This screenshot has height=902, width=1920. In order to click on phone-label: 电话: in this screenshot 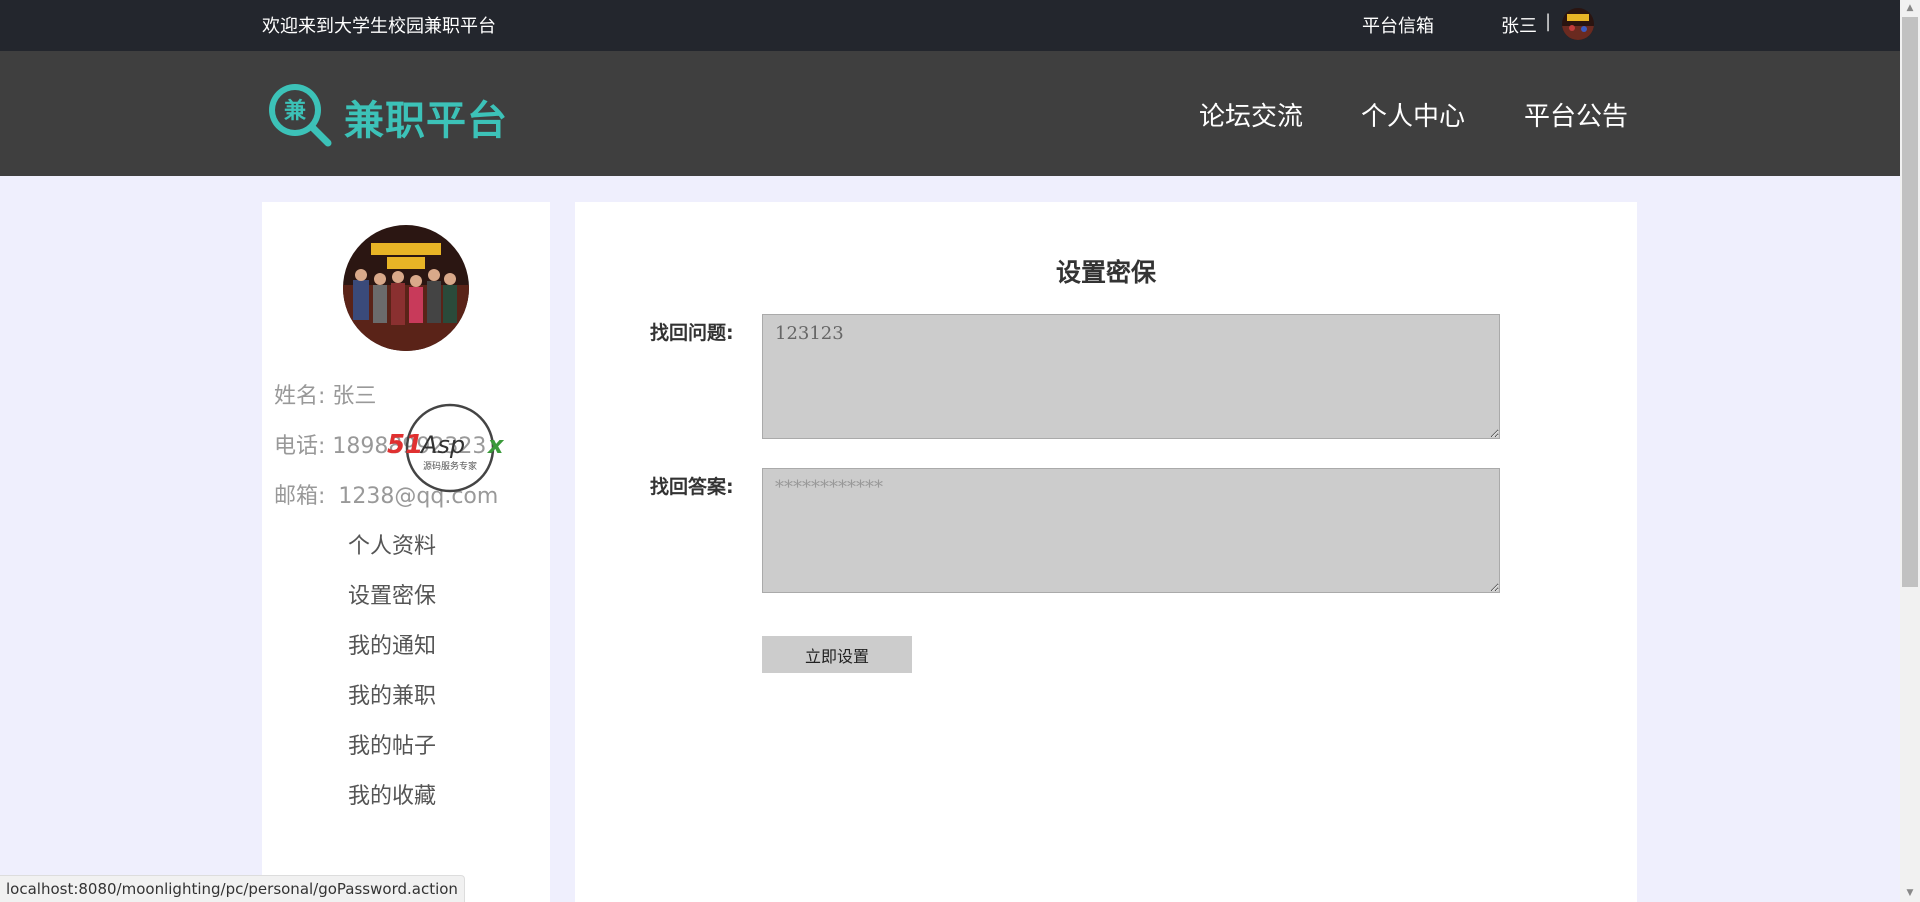, I will do `click(300, 446)`.